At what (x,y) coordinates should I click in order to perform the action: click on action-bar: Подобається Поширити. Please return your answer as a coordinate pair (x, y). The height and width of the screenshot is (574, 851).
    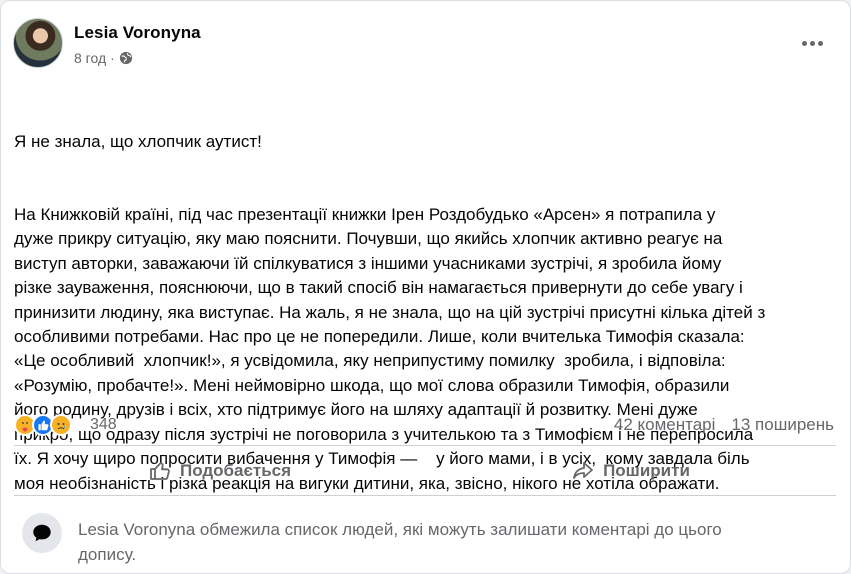
    Looking at the image, I should click on (425, 471).